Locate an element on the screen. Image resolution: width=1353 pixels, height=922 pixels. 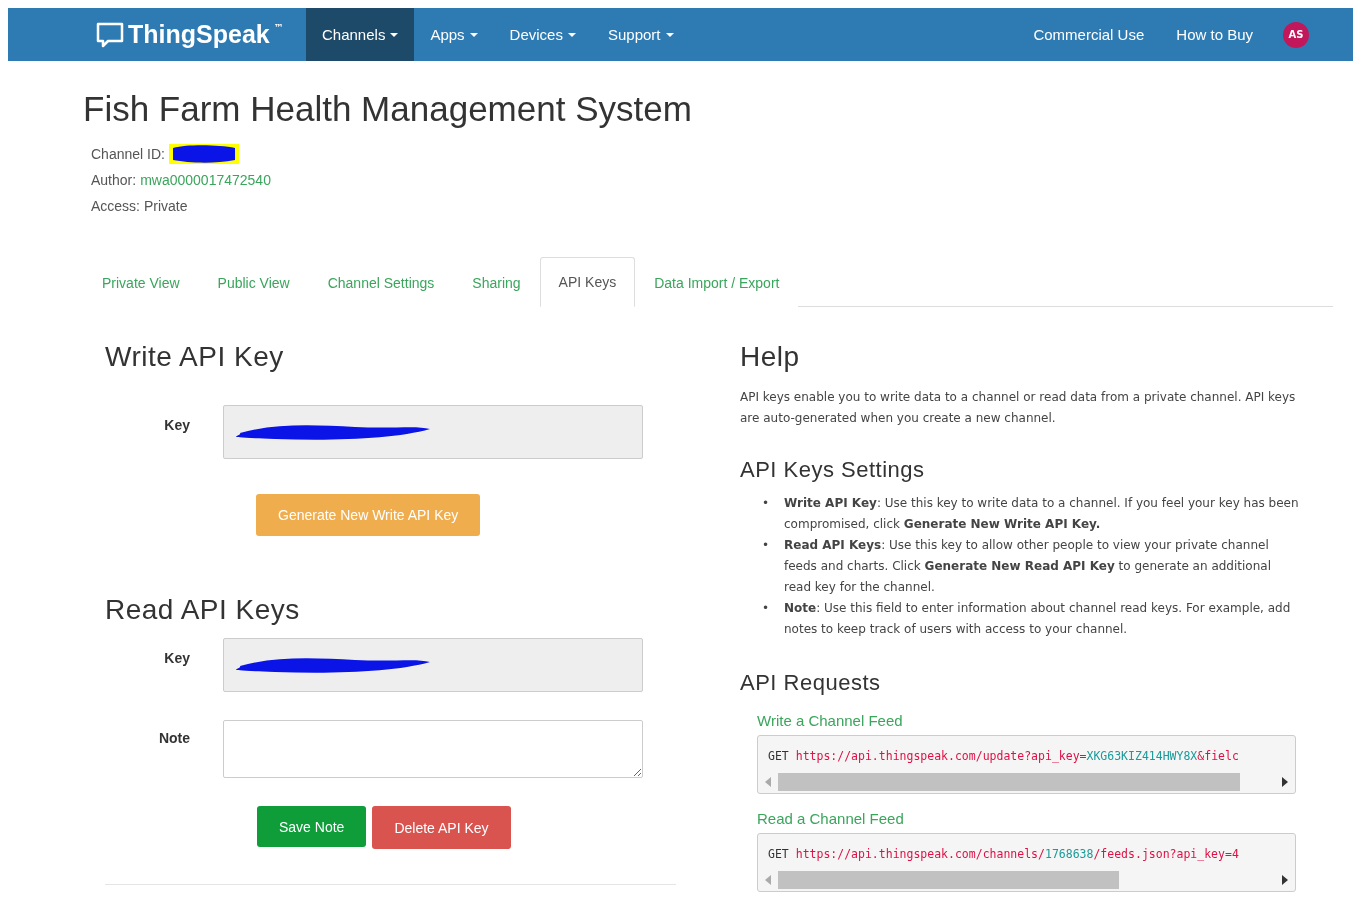
channel-id-label: Channel ID: is located at coordinates (128, 154).